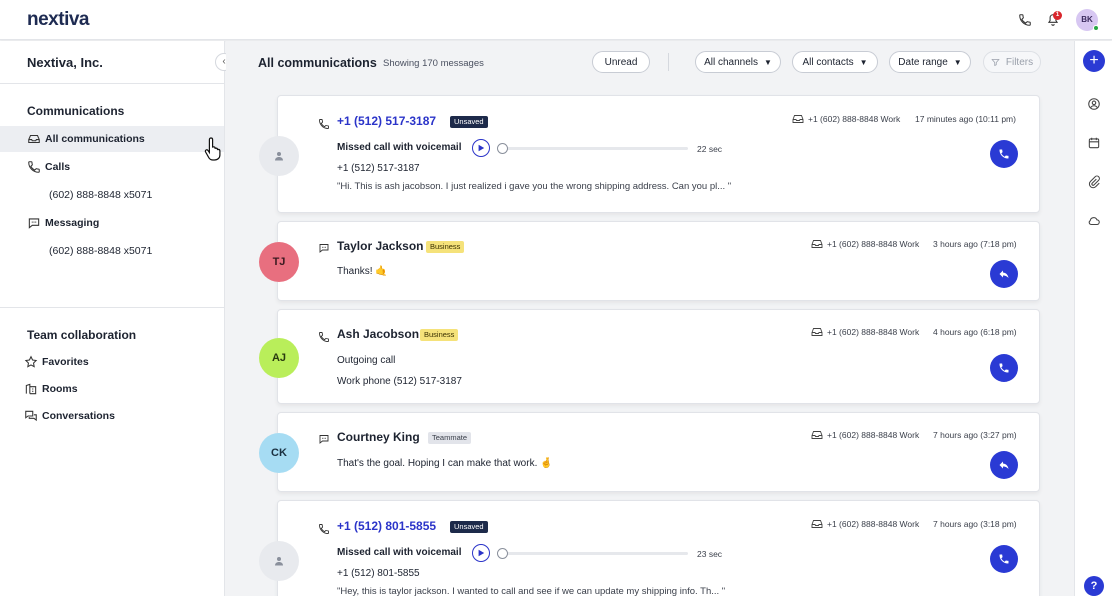  I want to click on timestamp: 7 hours ago (3:18 pm), so click(975, 524).